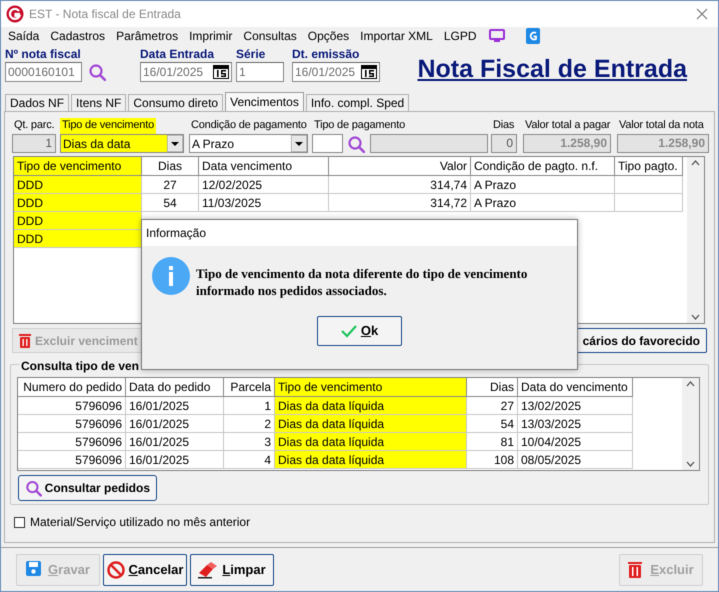  Describe the element at coordinates (270, 36) in the screenshot. I see `menu-item: Consultas` at that location.